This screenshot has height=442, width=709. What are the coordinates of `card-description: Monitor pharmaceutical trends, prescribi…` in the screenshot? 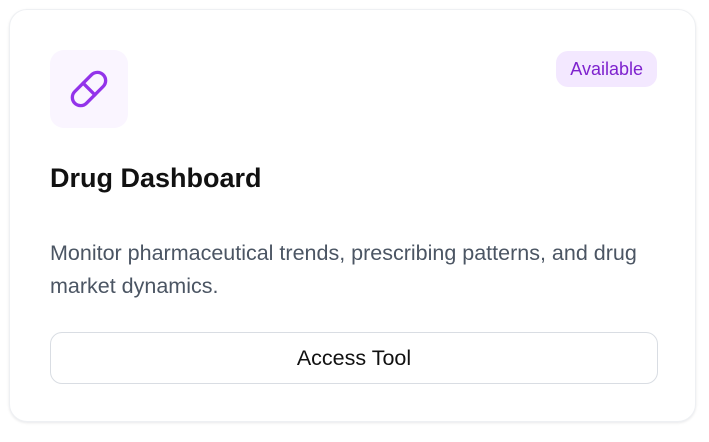 It's located at (343, 269).